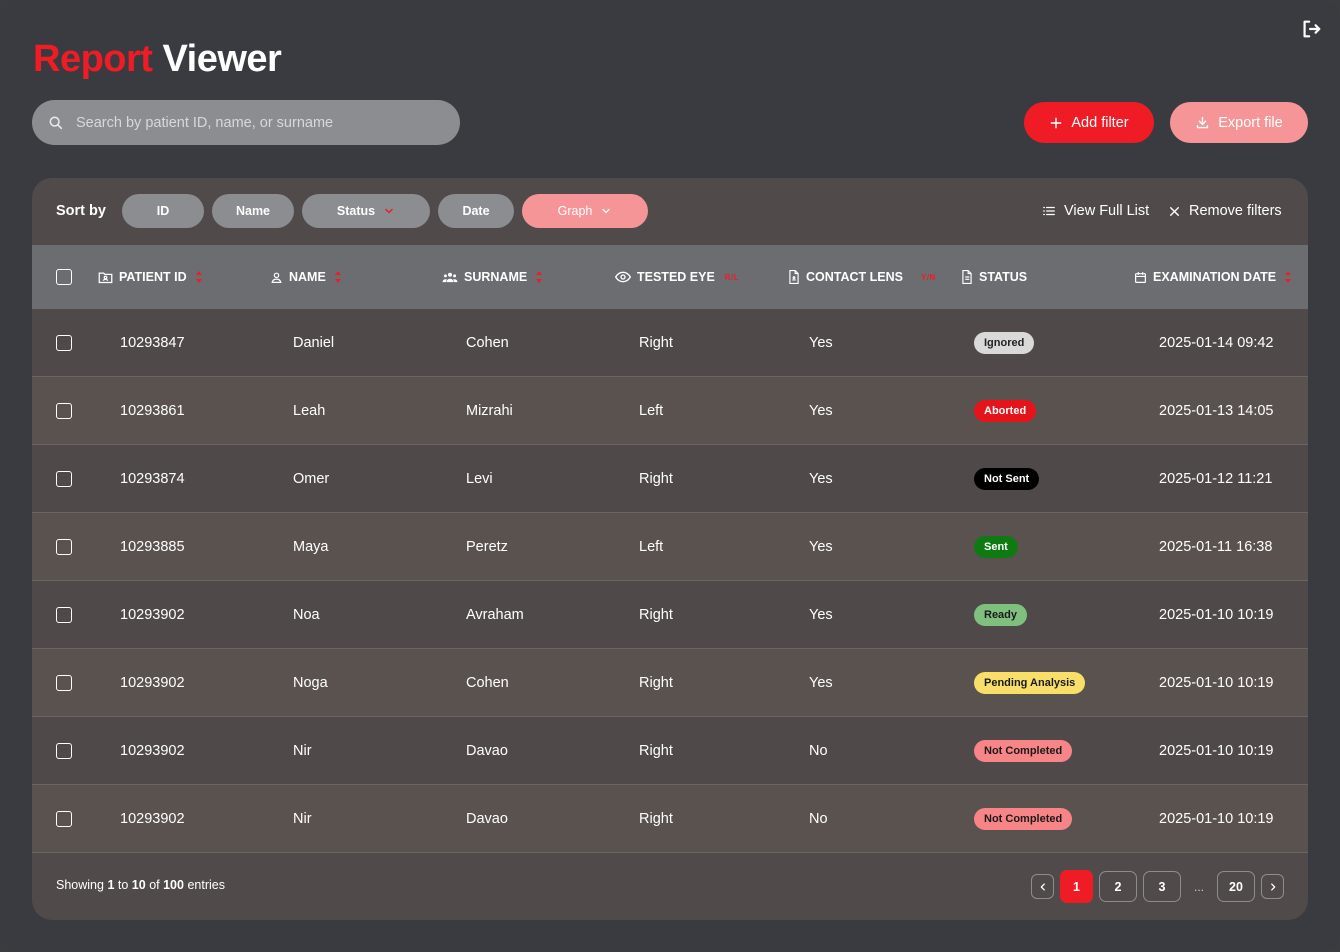 The height and width of the screenshot is (952, 1340). Describe the element at coordinates (1042, 886) in the screenshot. I see `prev-page-button` at that location.